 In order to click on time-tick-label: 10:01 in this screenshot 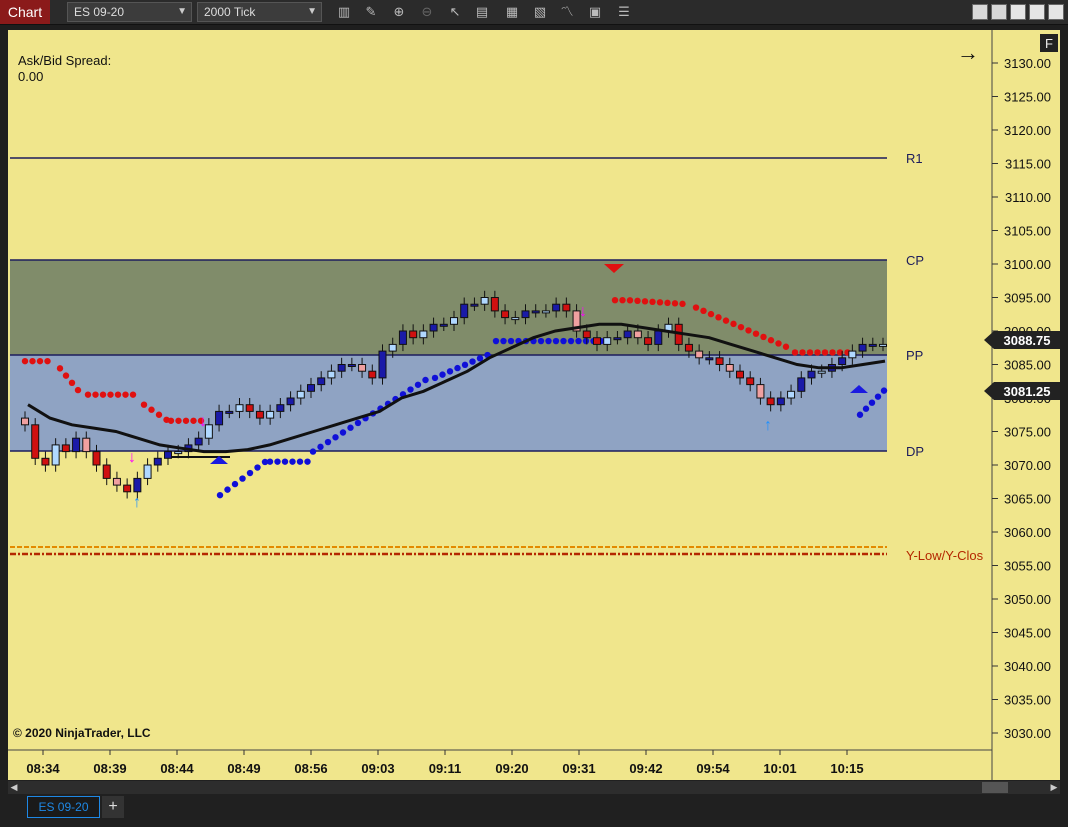, I will do `click(779, 768)`.